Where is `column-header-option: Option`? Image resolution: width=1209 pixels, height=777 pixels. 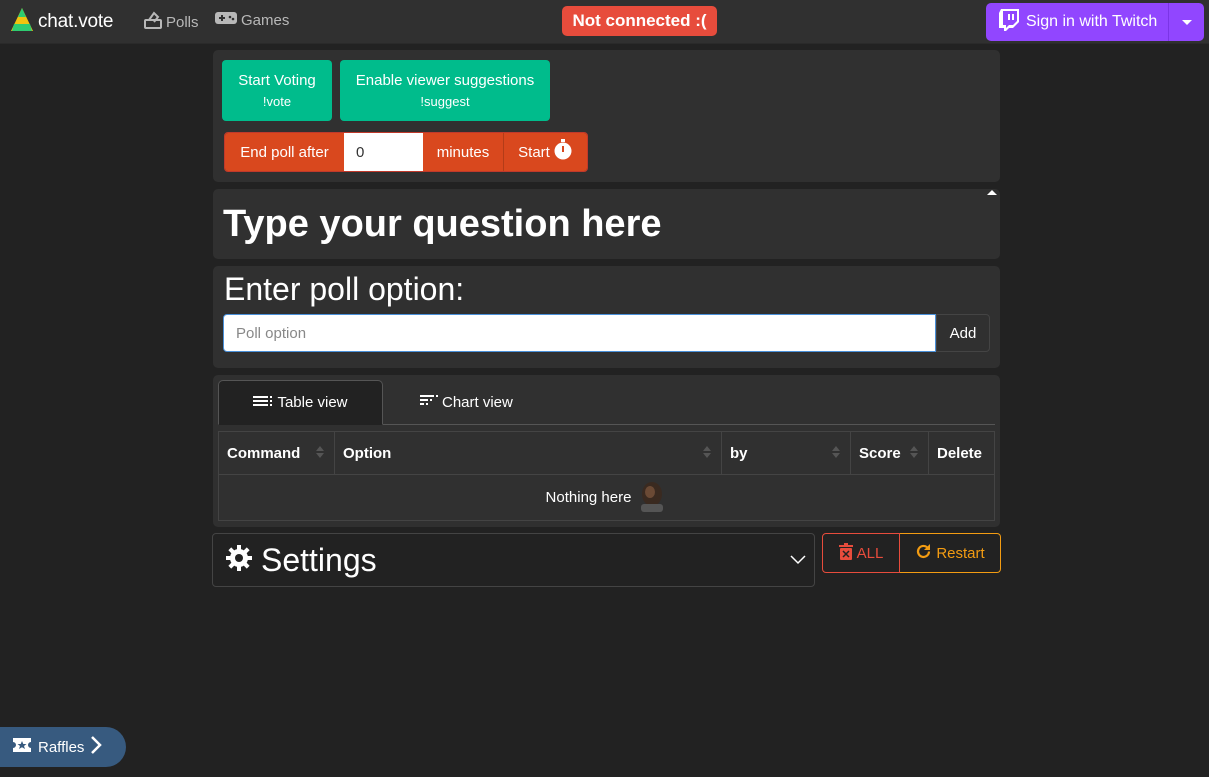 column-header-option: Option is located at coordinates (528, 453).